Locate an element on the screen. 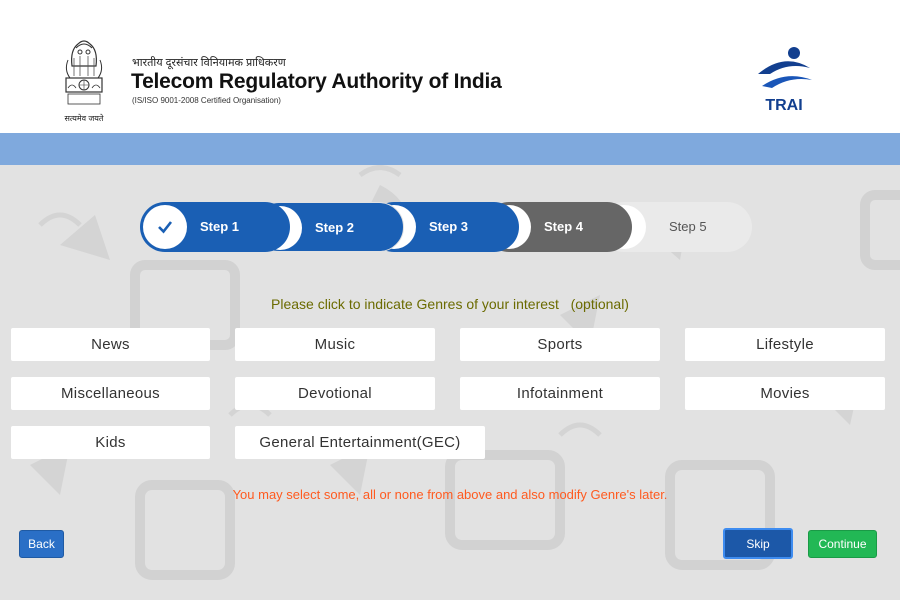  trai-logo-text: TRAI is located at coordinates (784, 105).